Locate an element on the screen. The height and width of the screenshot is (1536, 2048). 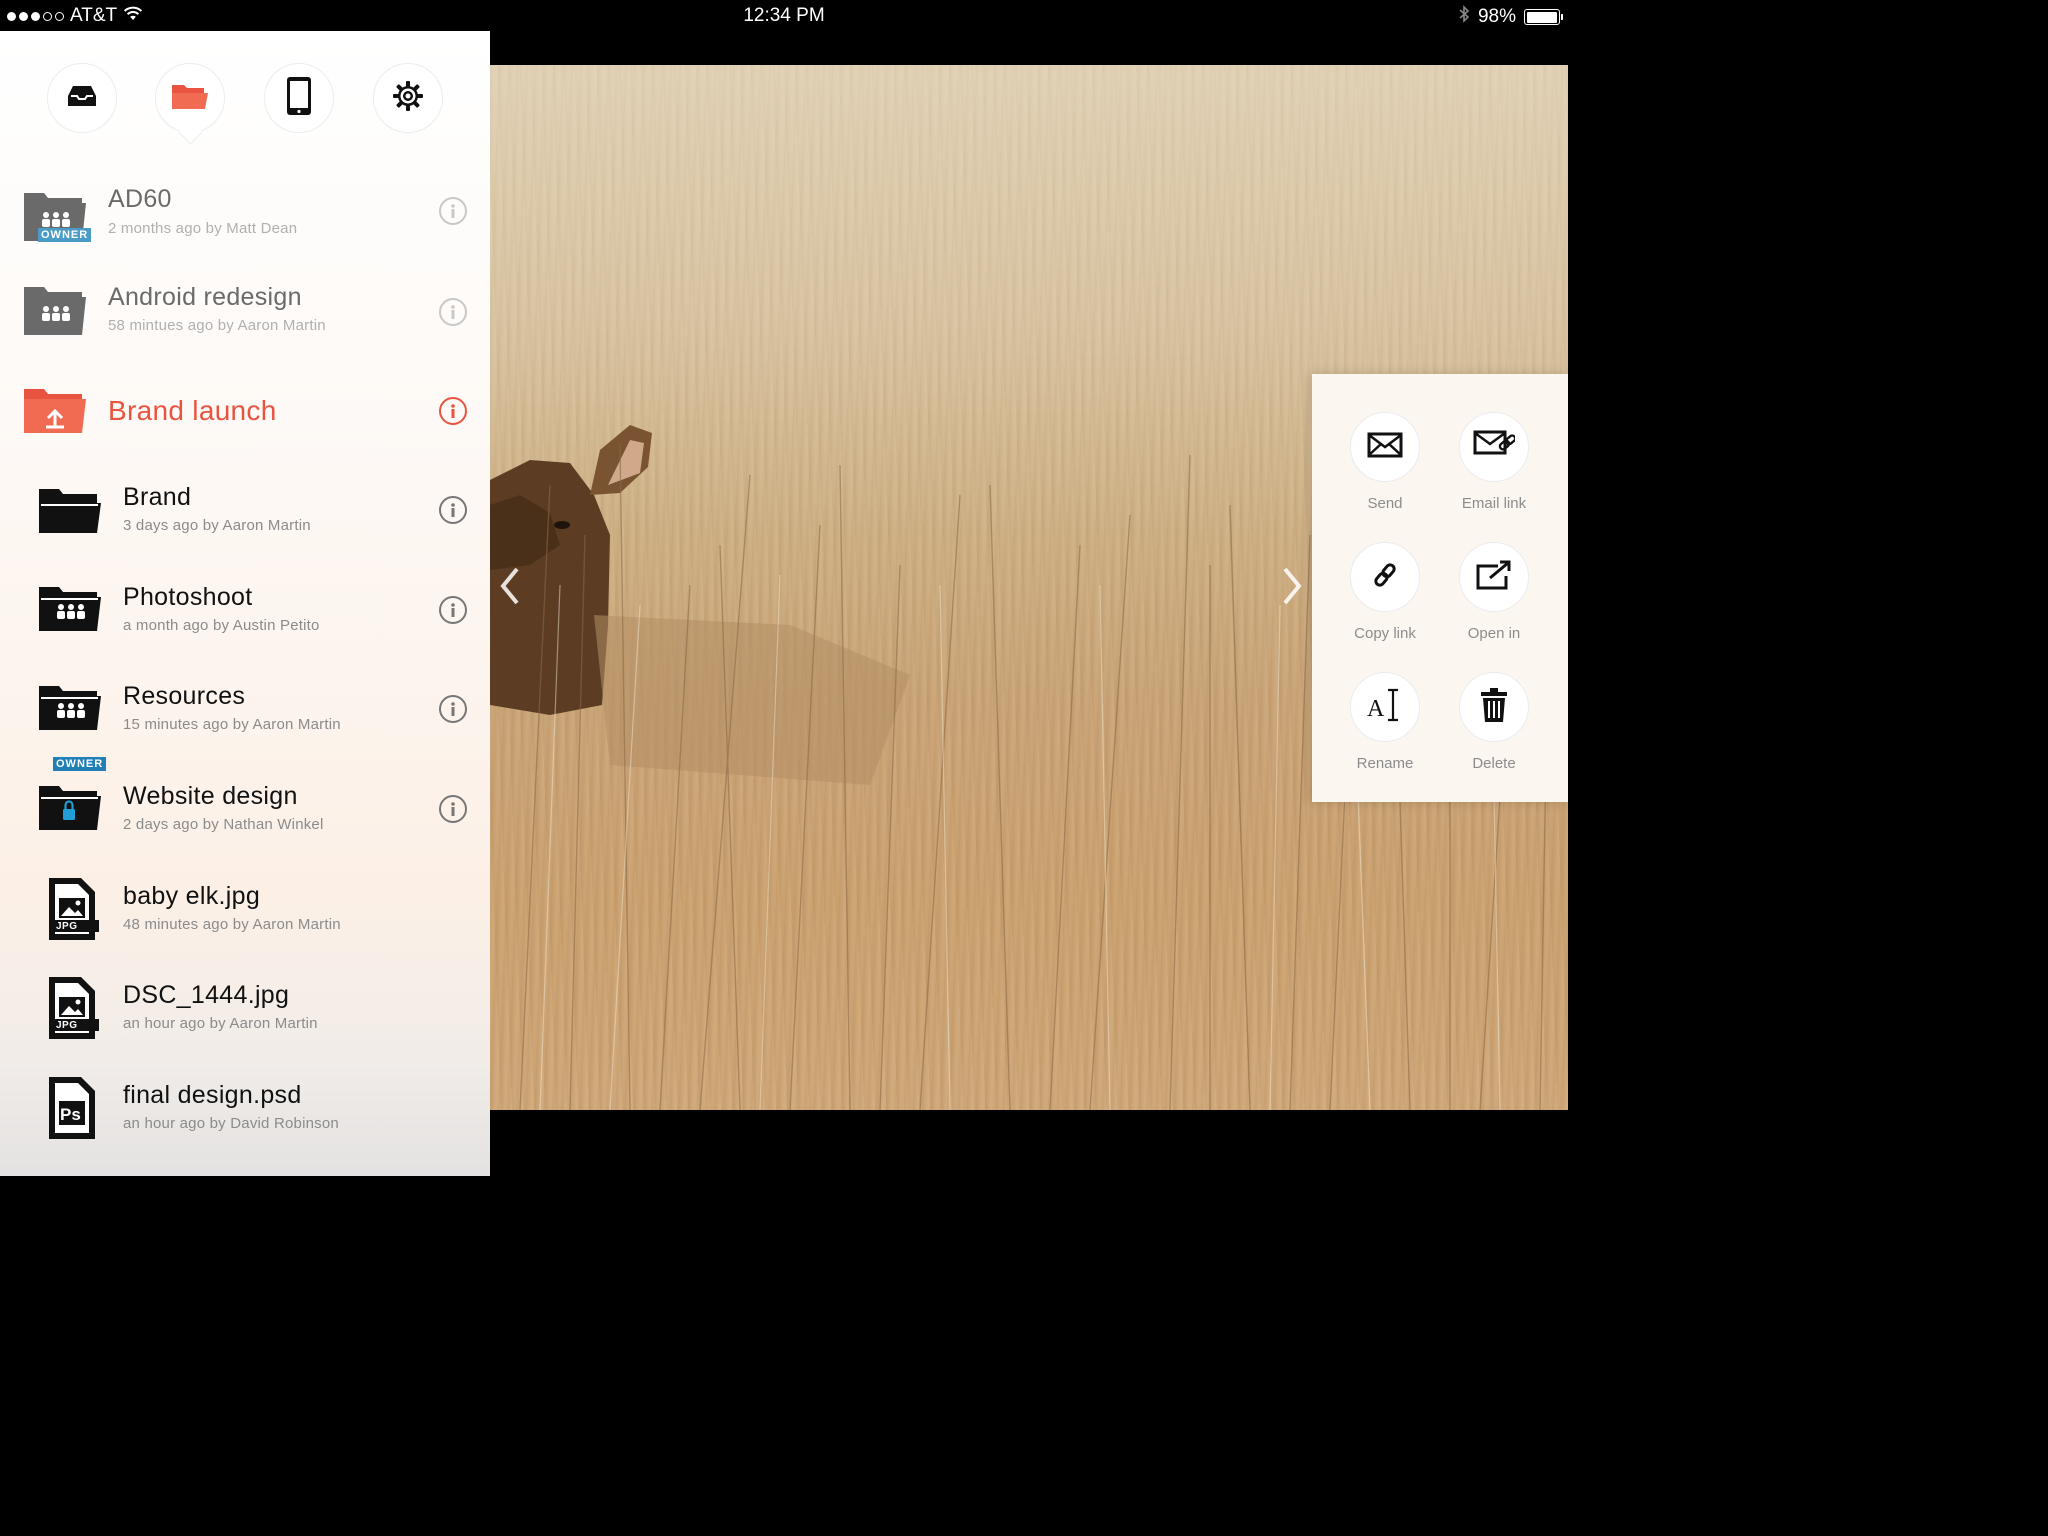
delete-button-circle is located at coordinates (1494, 707).